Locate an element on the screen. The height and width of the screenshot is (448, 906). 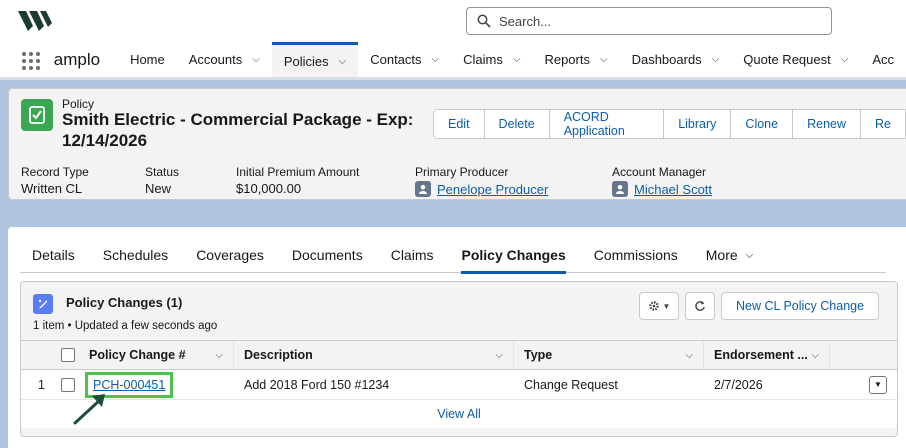
search-icon is located at coordinates (484, 21).